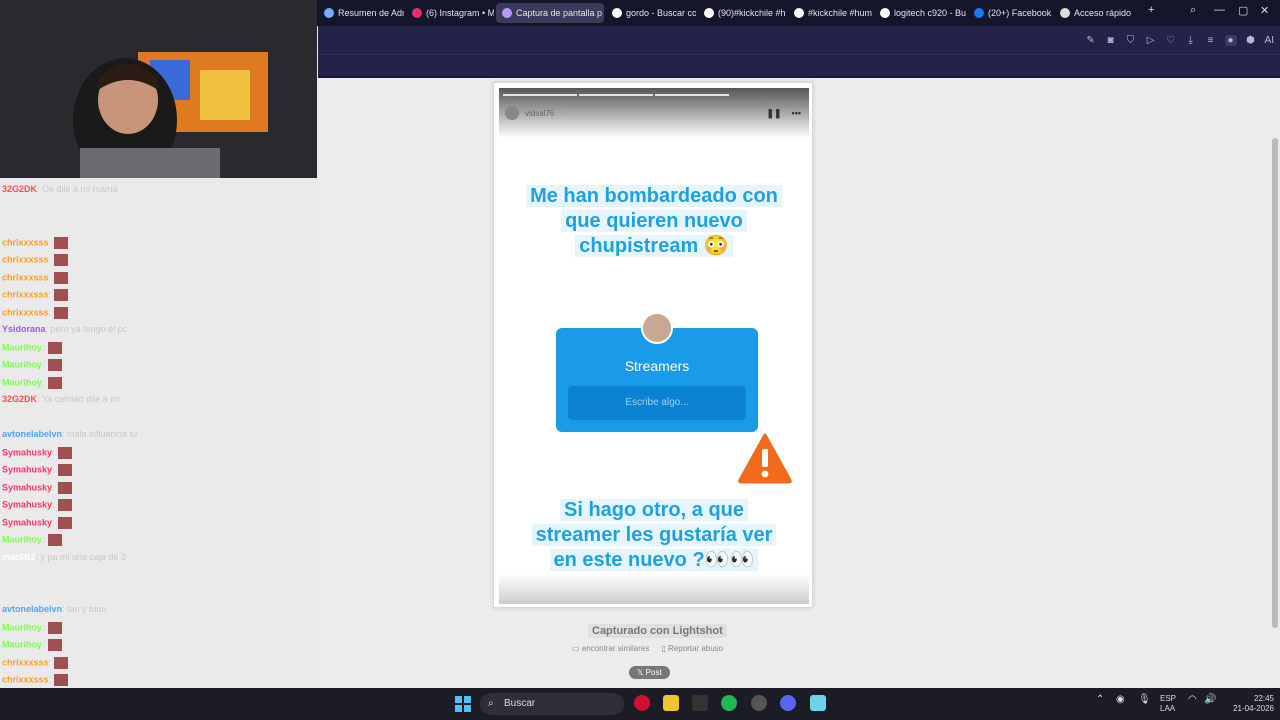 The height and width of the screenshot is (720, 1280). What do you see at coordinates (671, 703) in the screenshot?
I see `file-explorer-icon` at bounding box center [671, 703].